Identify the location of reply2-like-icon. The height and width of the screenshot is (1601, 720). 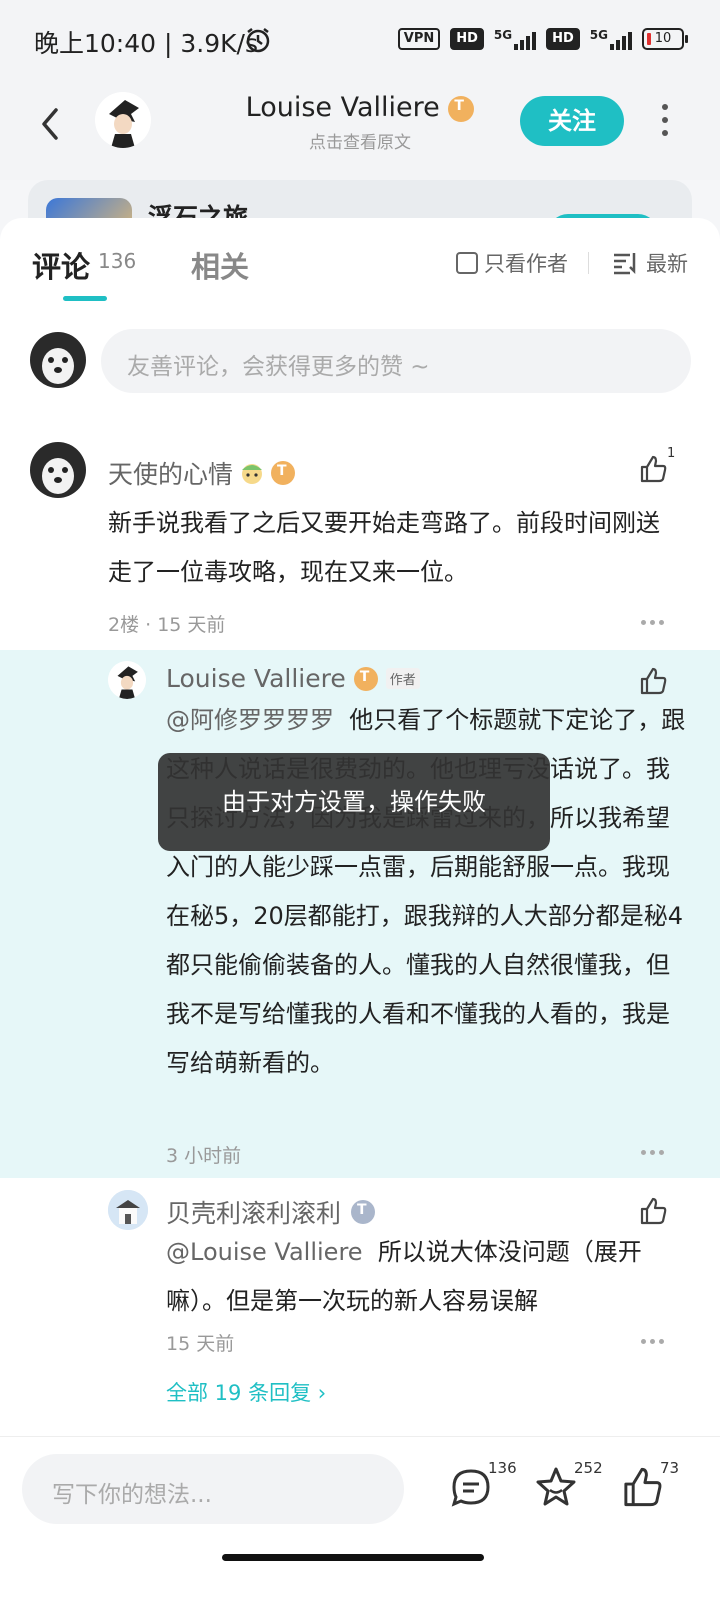
(653, 1211).